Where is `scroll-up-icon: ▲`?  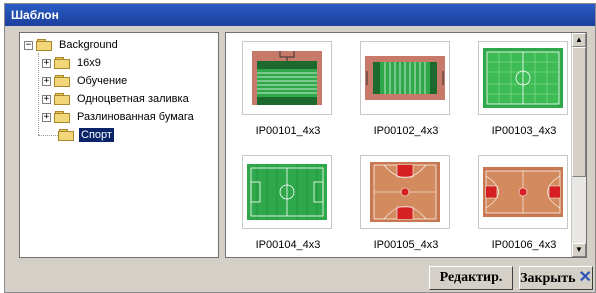
scroll-up-icon: ▲ is located at coordinates (579, 40).